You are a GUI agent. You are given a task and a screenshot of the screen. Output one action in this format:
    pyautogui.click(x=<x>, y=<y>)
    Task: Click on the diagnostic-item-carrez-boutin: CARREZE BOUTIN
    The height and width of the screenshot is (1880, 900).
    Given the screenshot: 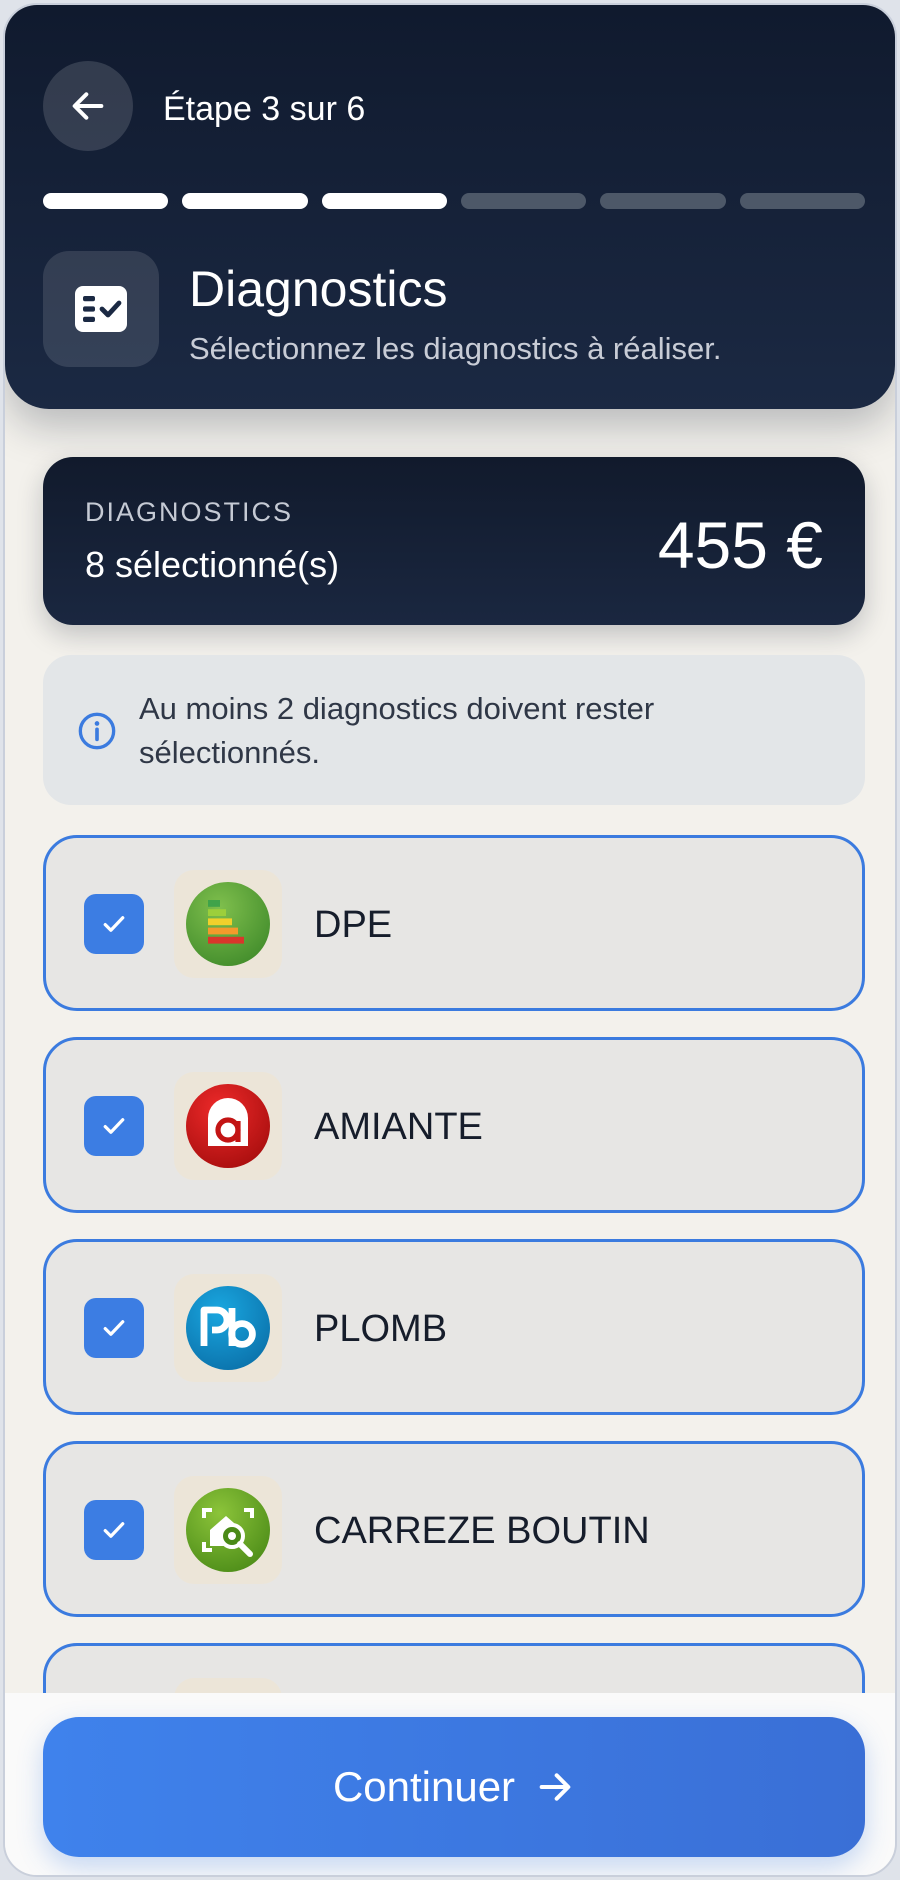 What is the action you would take?
    pyautogui.click(x=454, y=1529)
    